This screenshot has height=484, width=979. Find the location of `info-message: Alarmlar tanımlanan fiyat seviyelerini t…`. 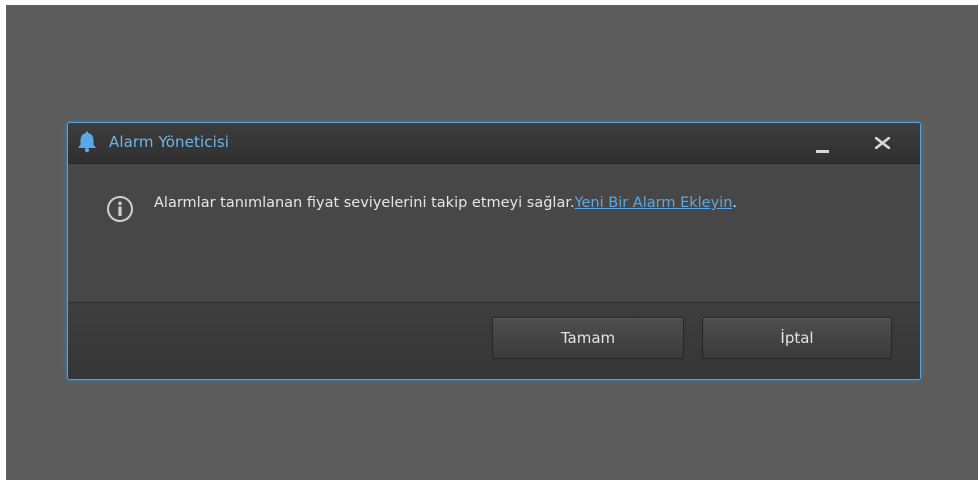

info-message: Alarmlar tanımlanan fiyat seviyelerini t… is located at coordinates (494, 203).